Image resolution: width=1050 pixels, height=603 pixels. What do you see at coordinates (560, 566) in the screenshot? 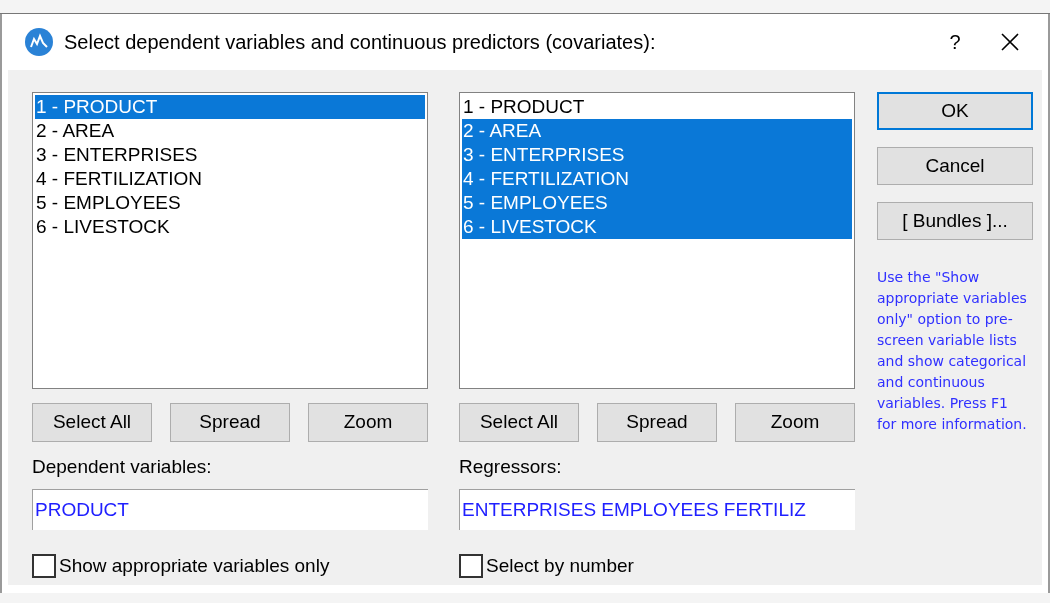
I see `checkbox-label: Select by number` at bounding box center [560, 566].